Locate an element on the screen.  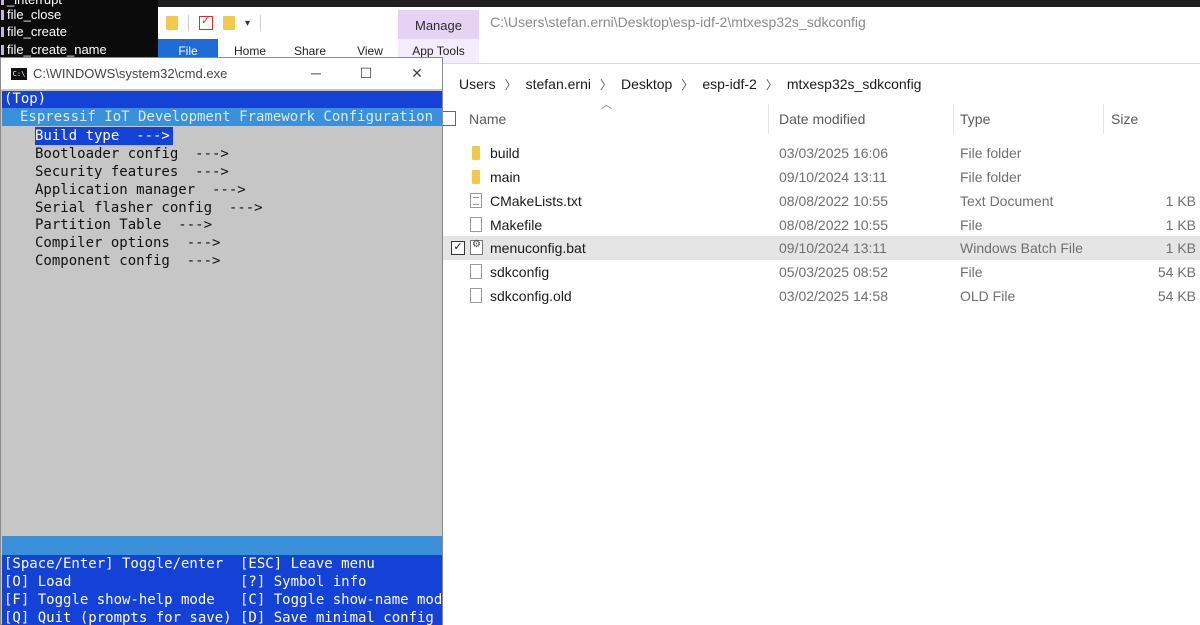
file-row: sdkconfig 05/03/2025 08:52 File 54 KB is located at coordinates (821, 272).